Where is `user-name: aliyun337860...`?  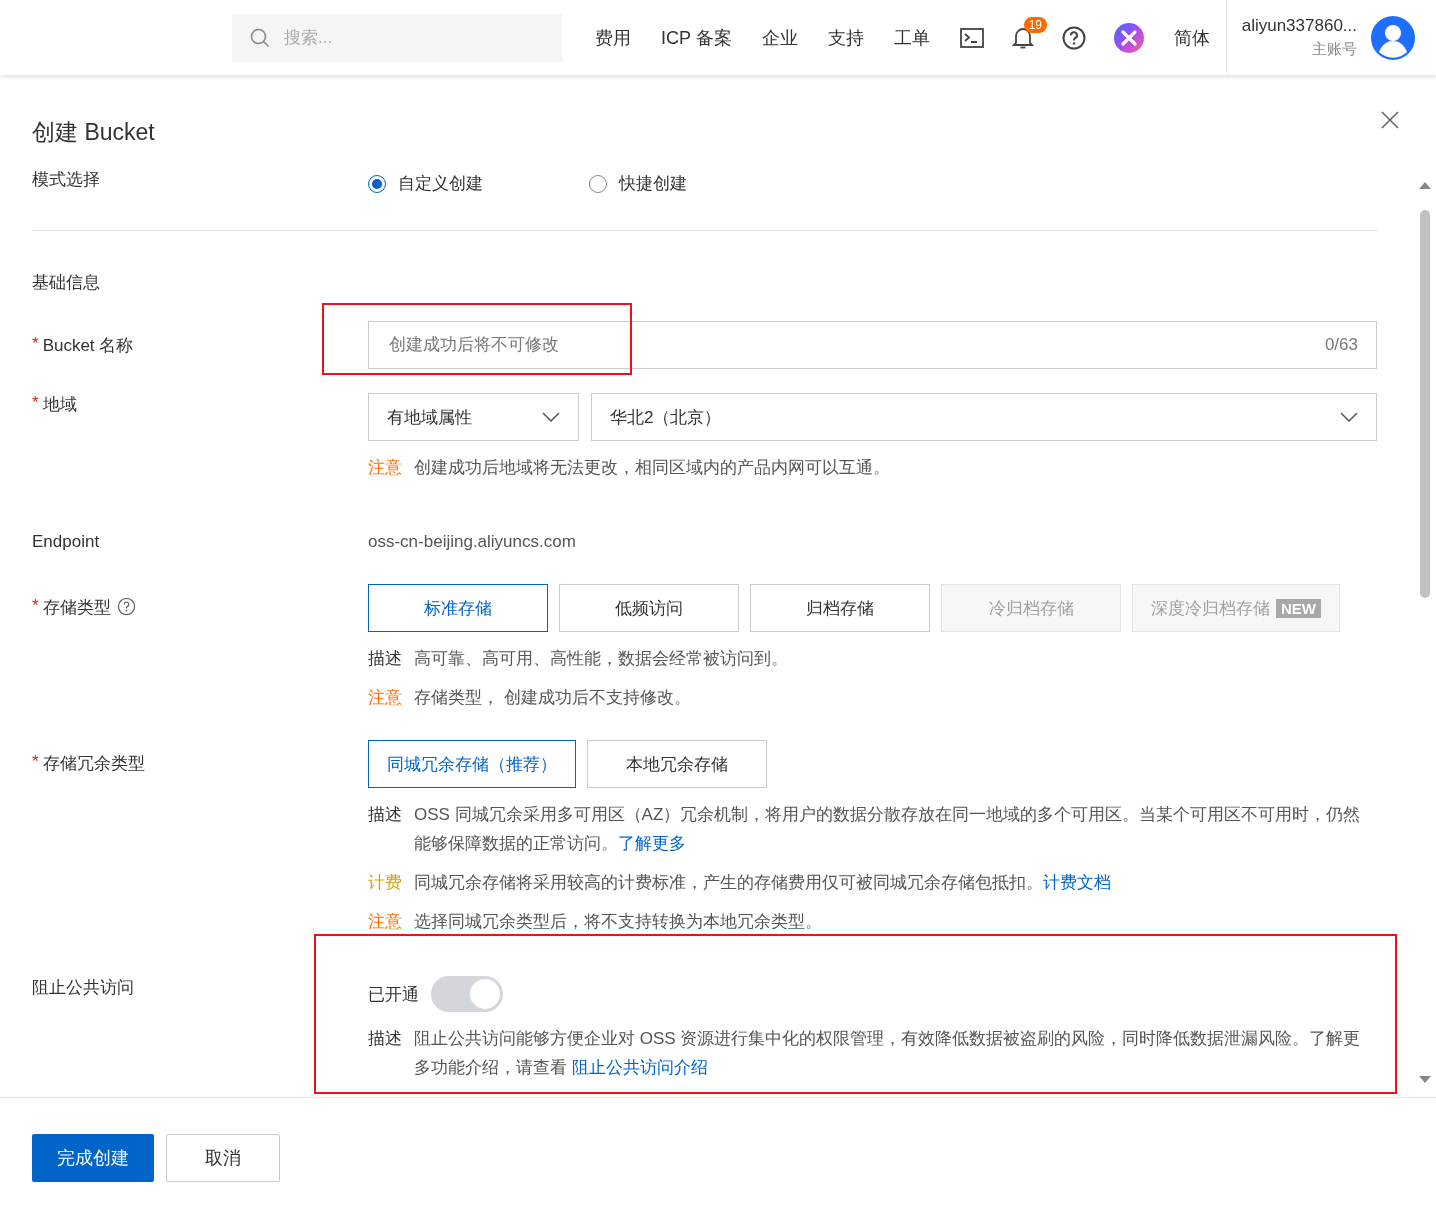 user-name: aliyun337860... is located at coordinates (1299, 26).